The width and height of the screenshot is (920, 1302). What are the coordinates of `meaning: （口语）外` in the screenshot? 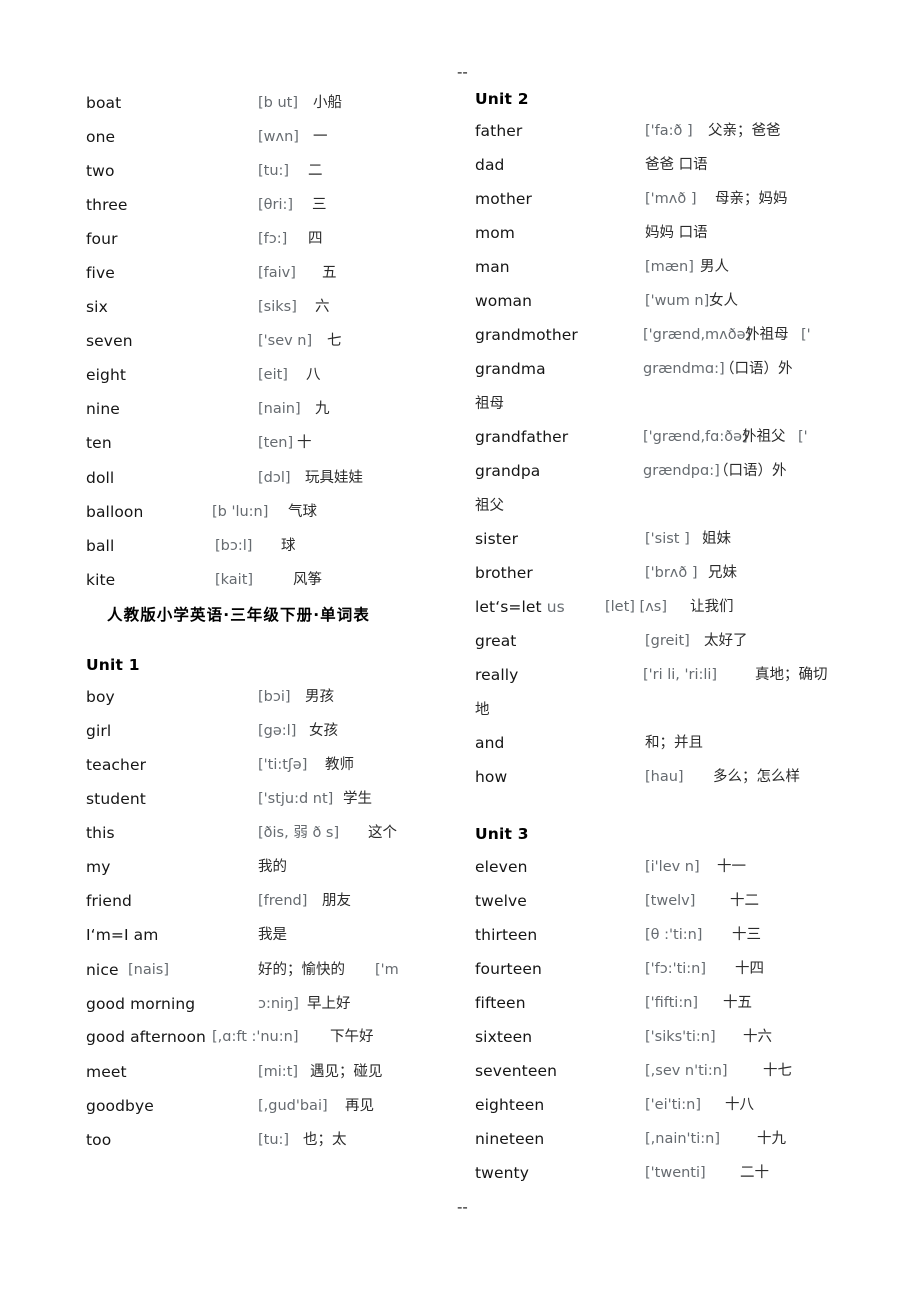 It's located at (756, 369).